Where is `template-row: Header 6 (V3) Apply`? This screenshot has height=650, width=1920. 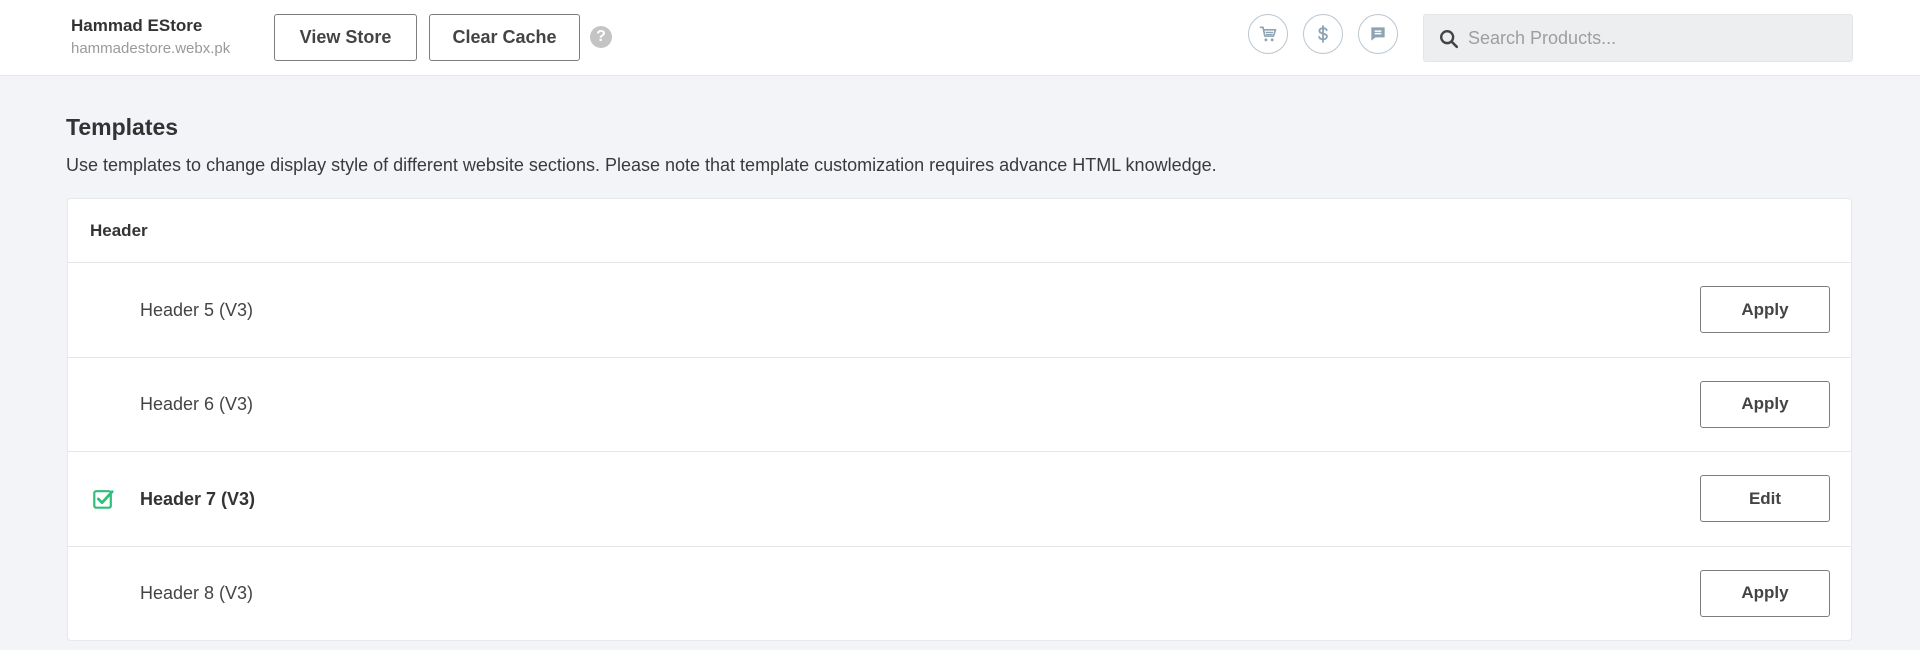
template-row: Header 6 (V3) Apply is located at coordinates (959, 405).